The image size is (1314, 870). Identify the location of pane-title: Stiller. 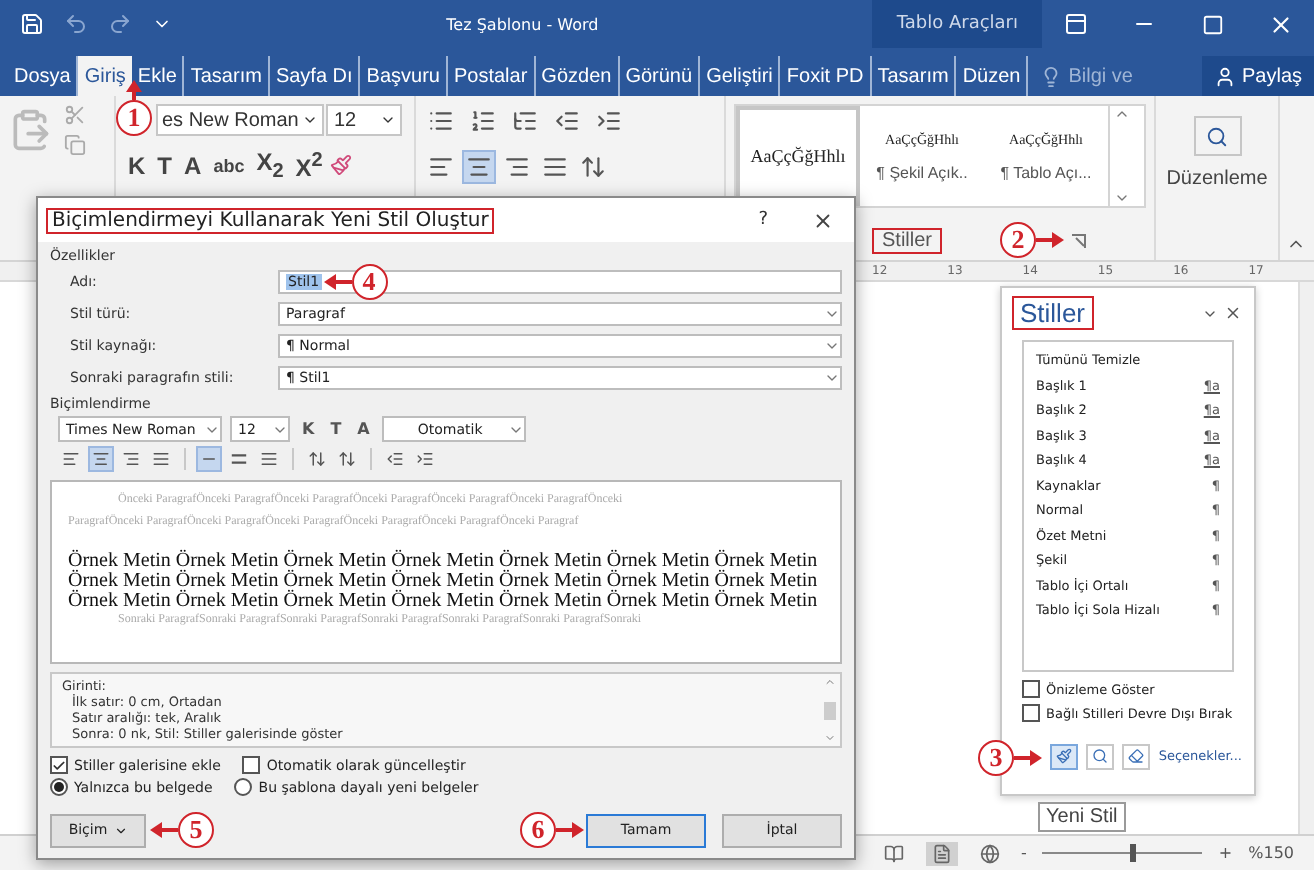
(1053, 313).